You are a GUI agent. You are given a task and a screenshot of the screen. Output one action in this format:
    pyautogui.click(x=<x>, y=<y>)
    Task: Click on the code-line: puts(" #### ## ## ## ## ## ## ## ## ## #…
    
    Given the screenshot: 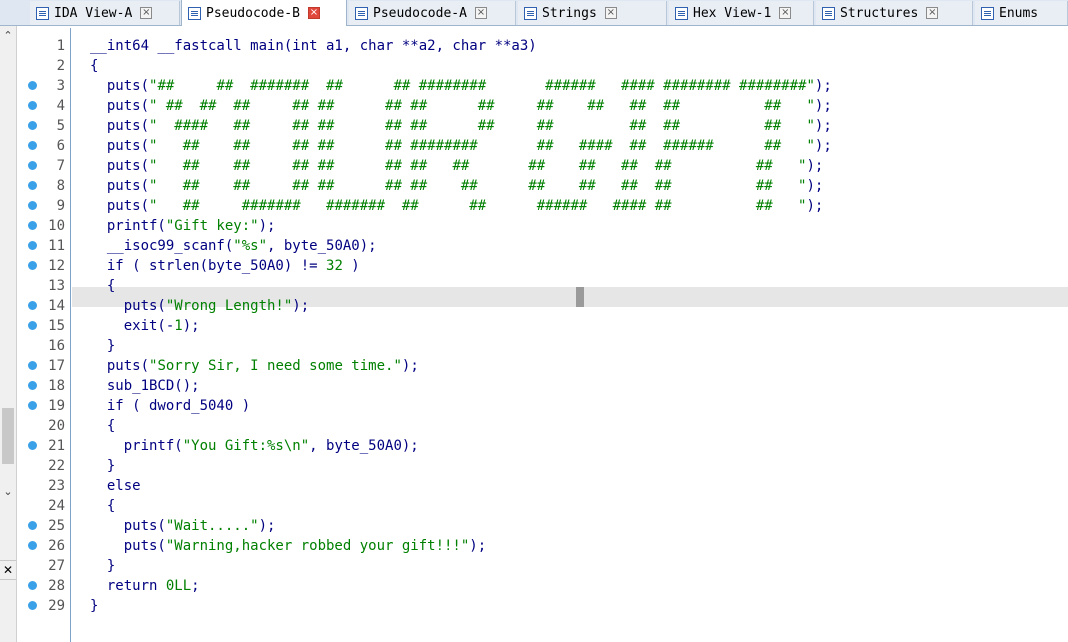 What is the action you would take?
    pyautogui.click(x=570, y=126)
    